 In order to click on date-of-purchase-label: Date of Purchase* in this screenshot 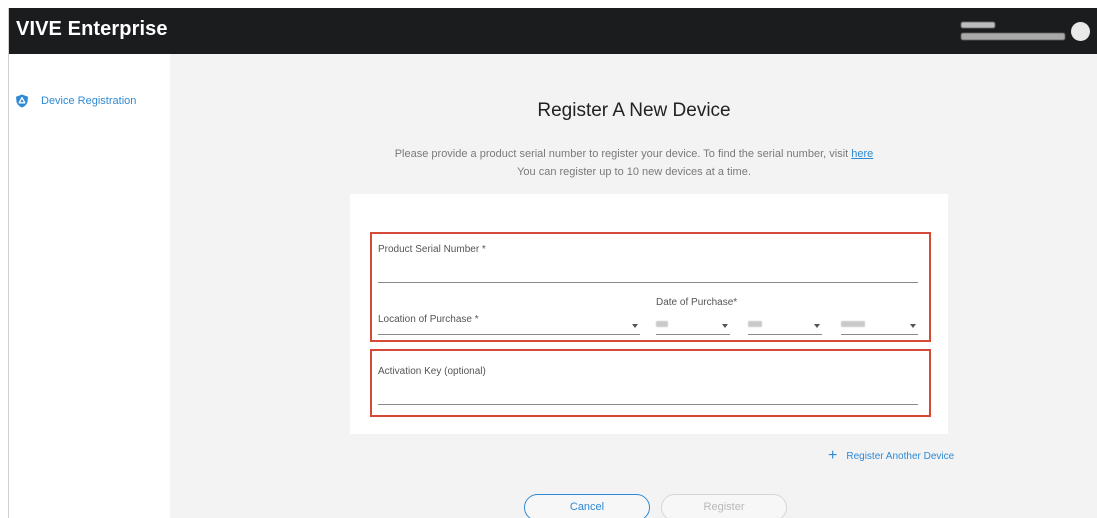, I will do `click(697, 302)`.